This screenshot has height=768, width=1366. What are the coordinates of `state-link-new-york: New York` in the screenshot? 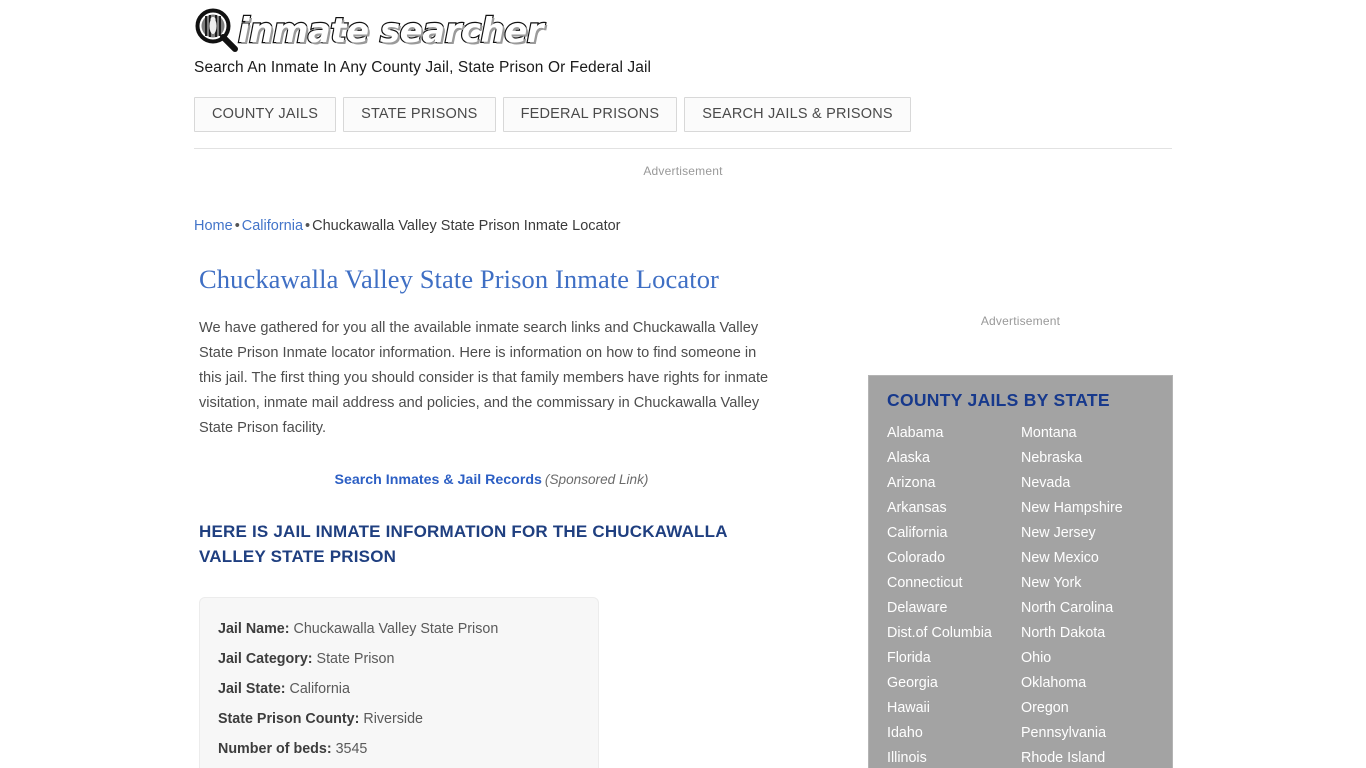 It's located at (1096, 583).